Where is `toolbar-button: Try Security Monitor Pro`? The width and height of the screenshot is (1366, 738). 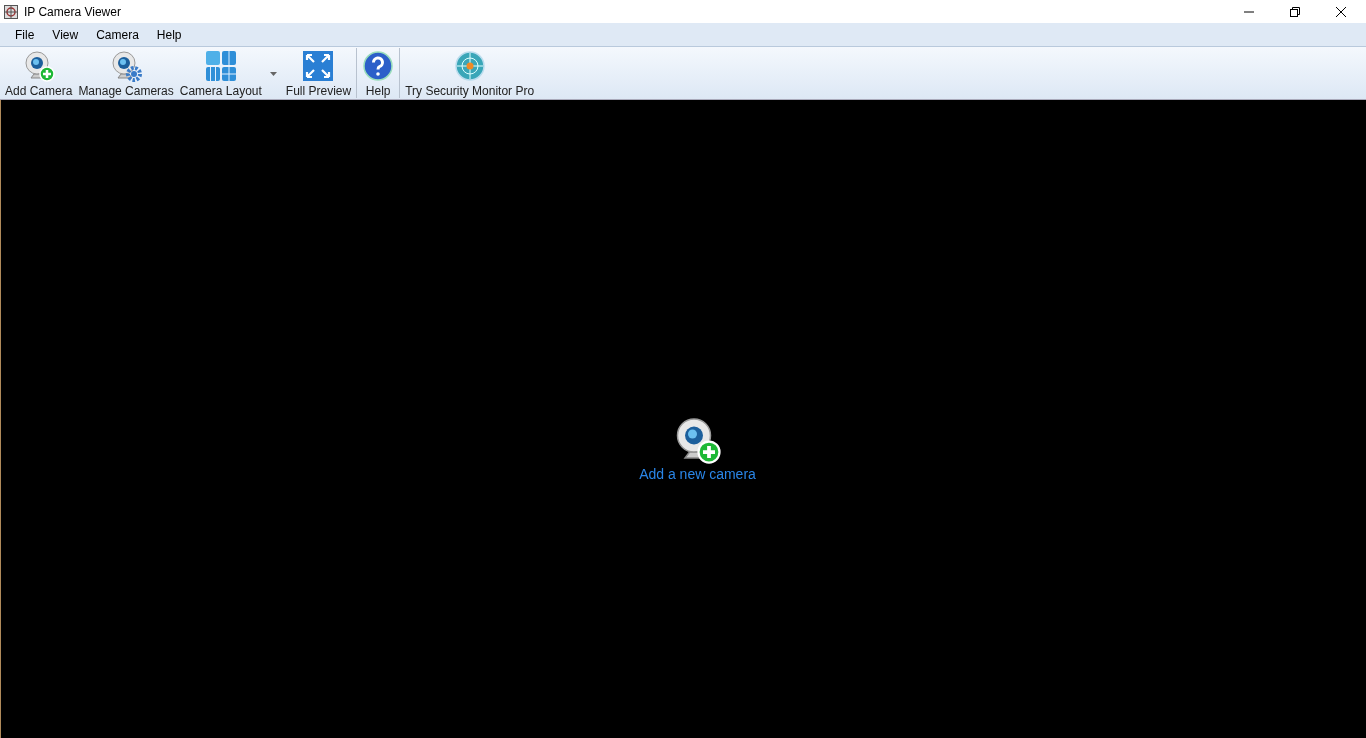 toolbar-button: Try Security Monitor Pro is located at coordinates (468, 73).